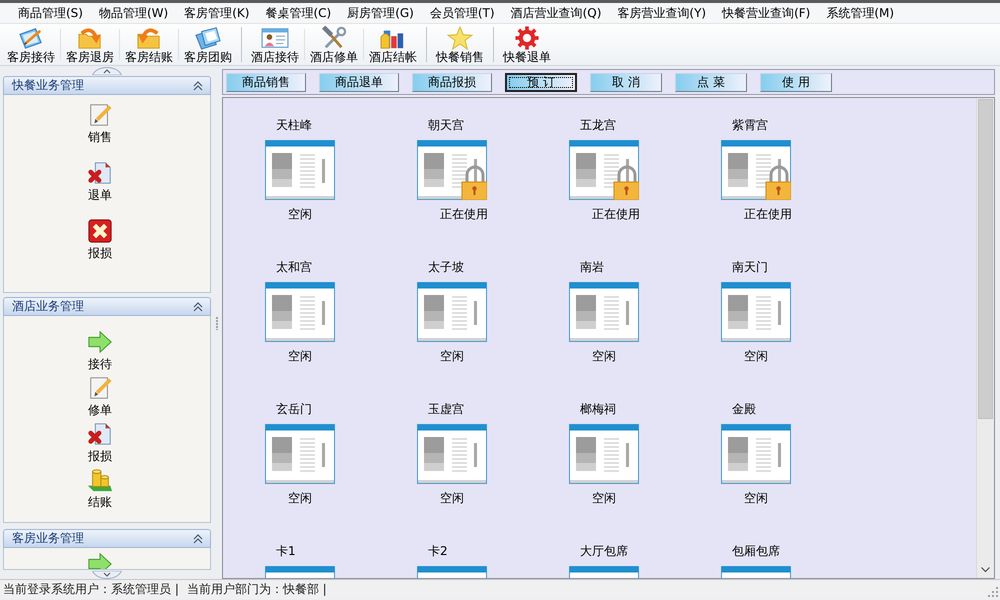 Image resolution: width=1000 pixels, height=600 pixels. Describe the element at coordinates (107, 85) in the screenshot. I see `section-header: 快餐业务管理` at that location.